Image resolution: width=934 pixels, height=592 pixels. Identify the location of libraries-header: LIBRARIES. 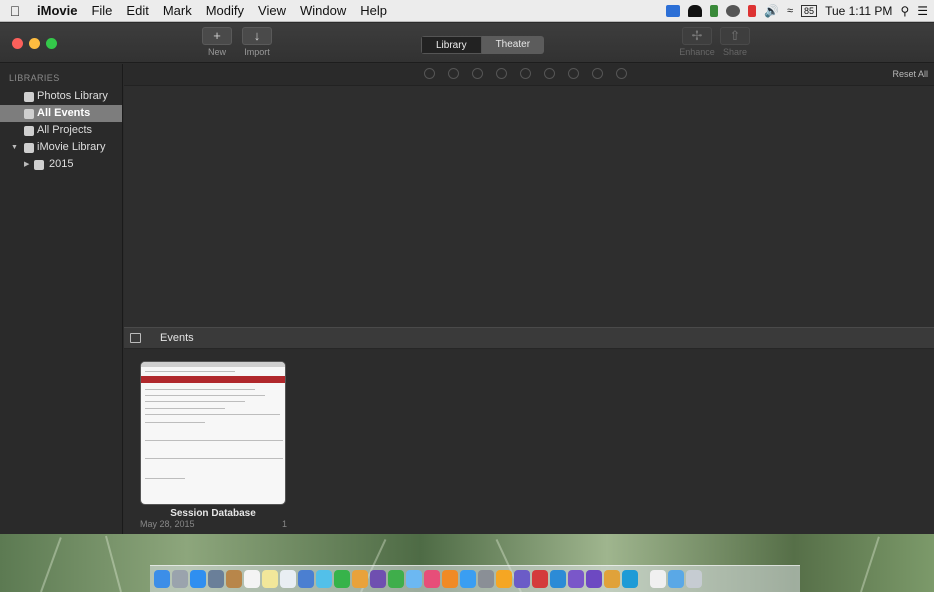
(34, 78).